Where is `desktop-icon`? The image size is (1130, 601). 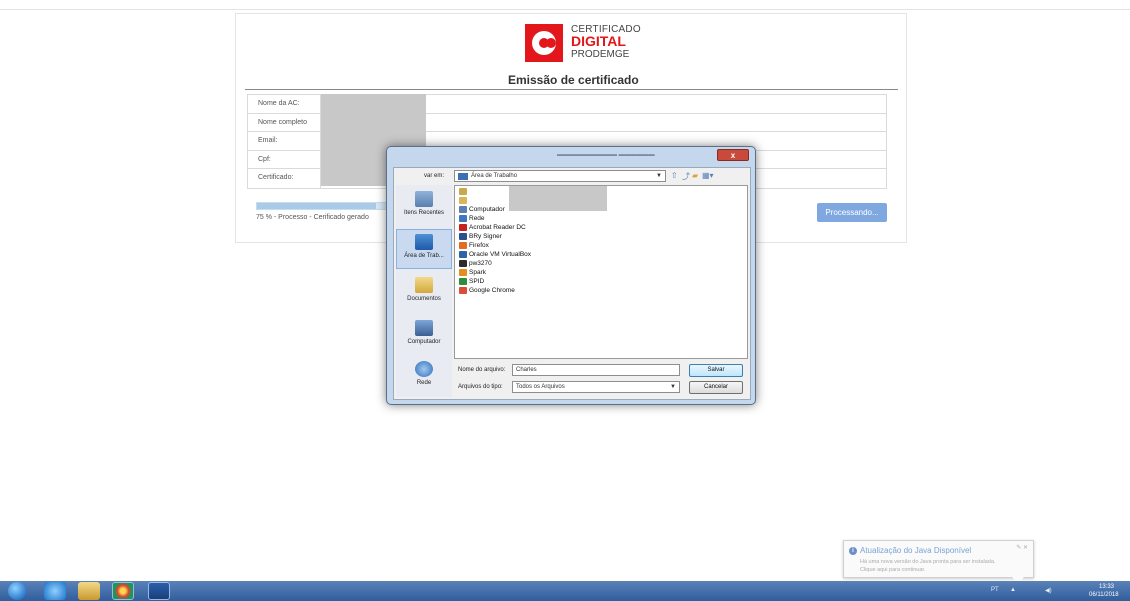 desktop-icon is located at coordinates (424, 242).